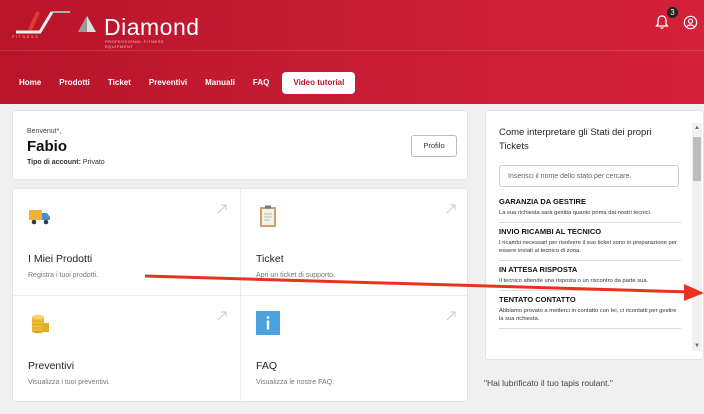  What do you see at coordinates (168, 83) in the screenshot?
I see `nav-preventivi: Preventivi` at bounding box center [168, 83].